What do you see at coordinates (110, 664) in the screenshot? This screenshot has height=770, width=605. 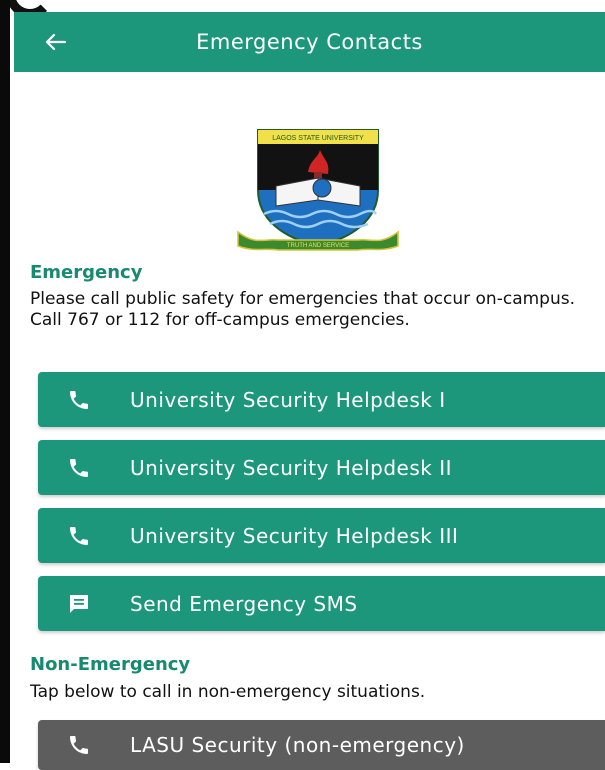 I see `non-emergency-section-title: Non-Emergency` at bounding box center [110, 664].